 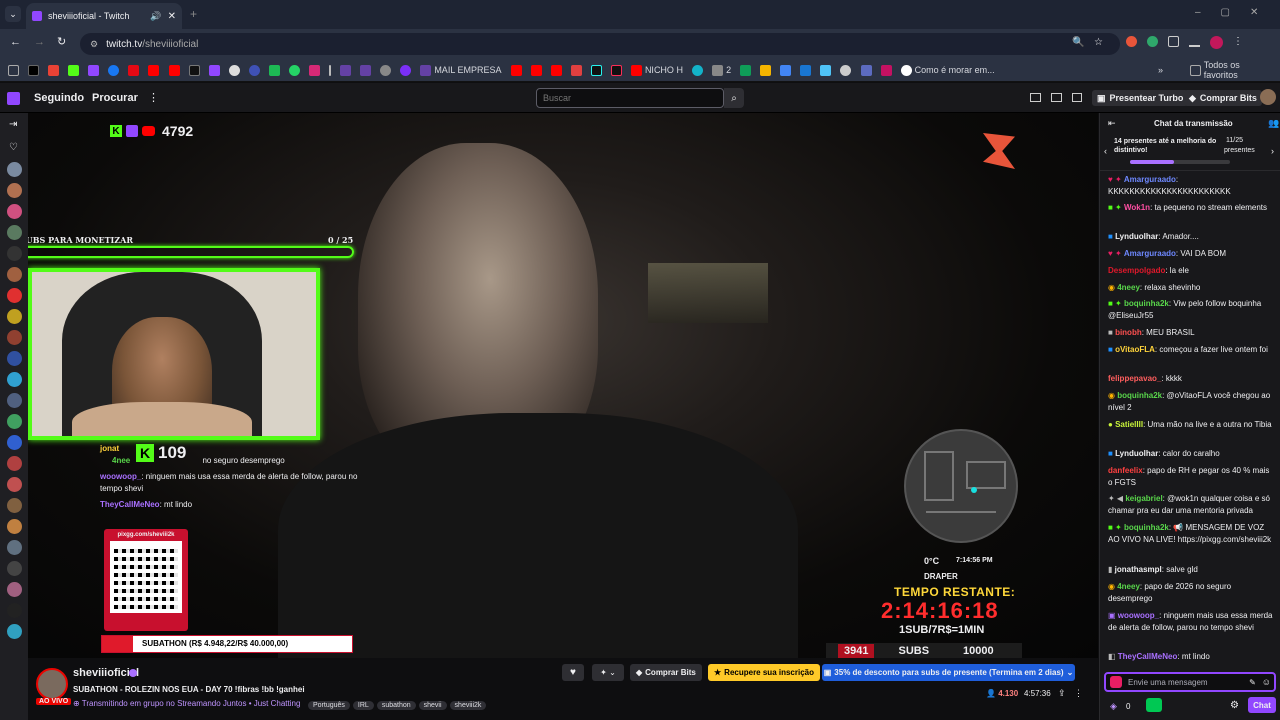 I want to click on extension-icon, so click(x=1152, y=41).